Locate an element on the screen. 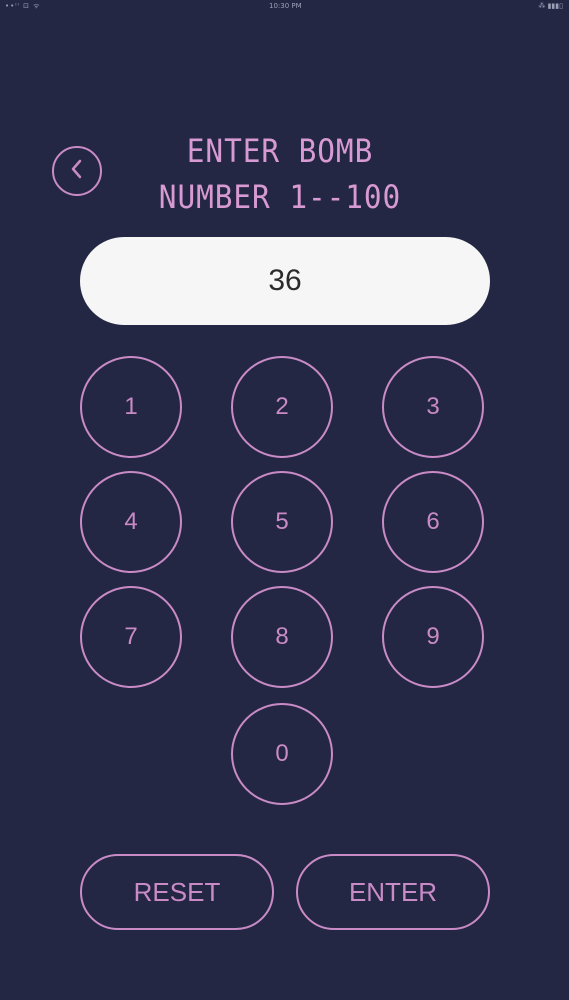 The height and width of the screenshot is (1000, 569). back-button is located at coordinates (77, 171).